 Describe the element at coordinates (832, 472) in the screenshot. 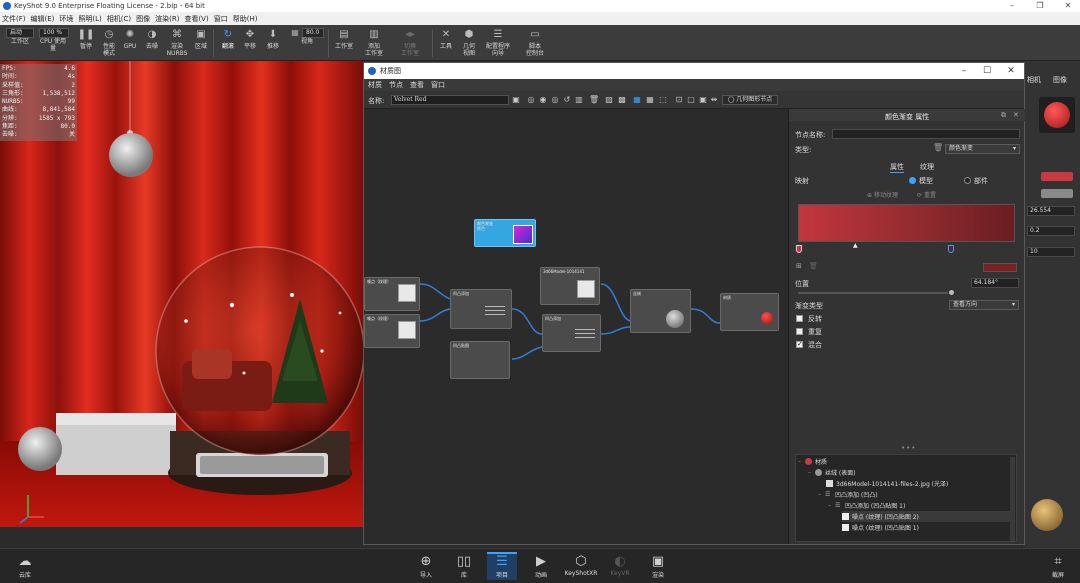

I see `tree-item-fabric: – 丝绒 (表面)` at that location.